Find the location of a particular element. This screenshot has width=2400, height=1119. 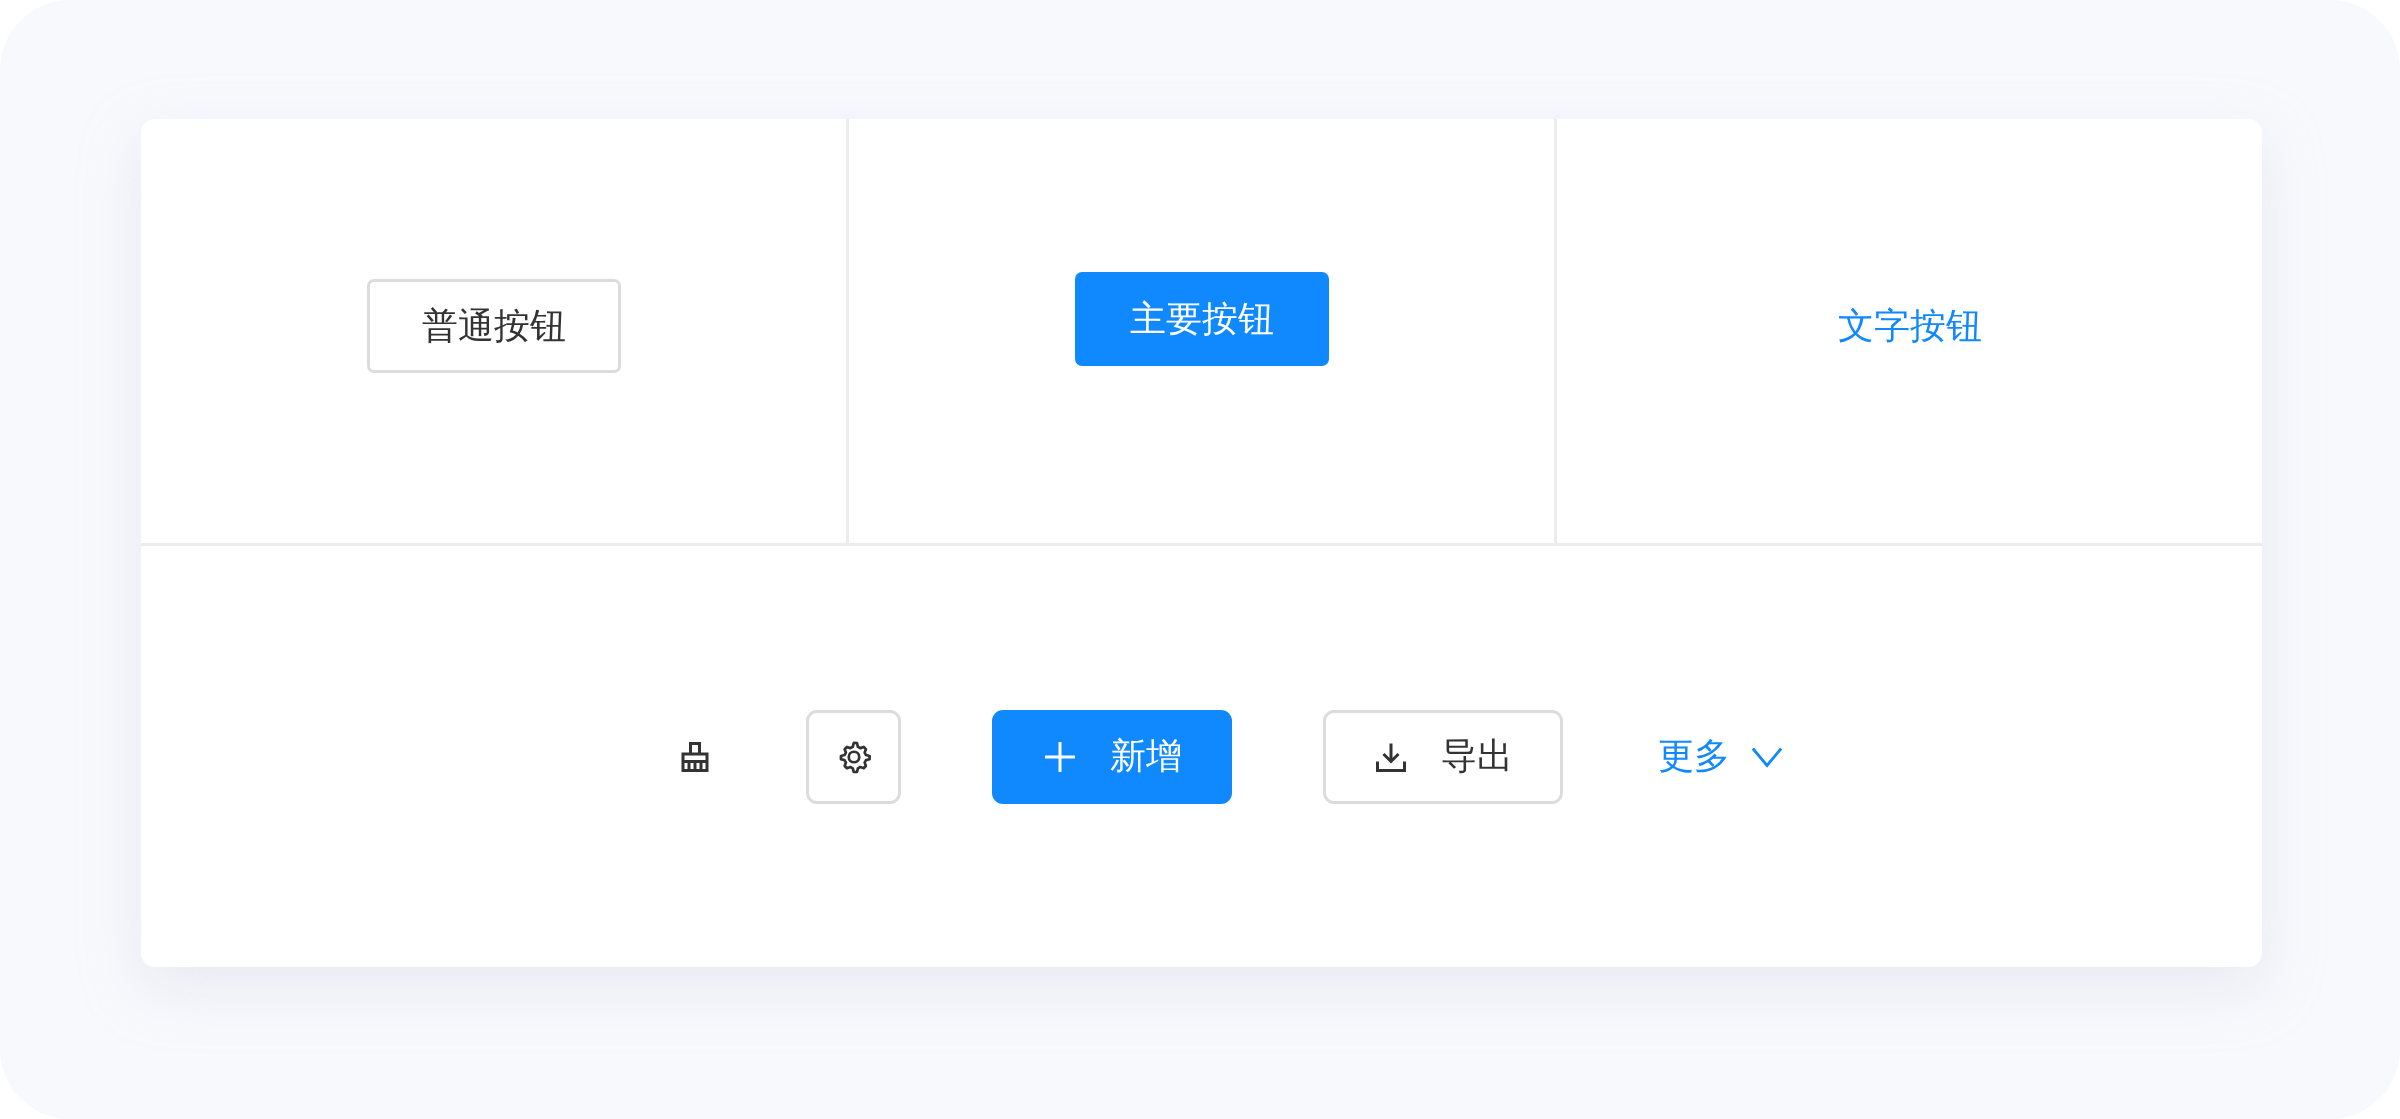

text-link-button: 文字按钮 is located at coordinates (1909, 326).